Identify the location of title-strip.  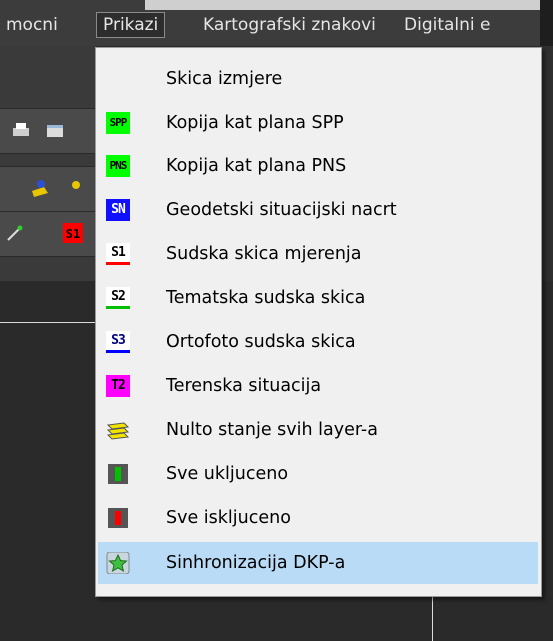
(345, 5).